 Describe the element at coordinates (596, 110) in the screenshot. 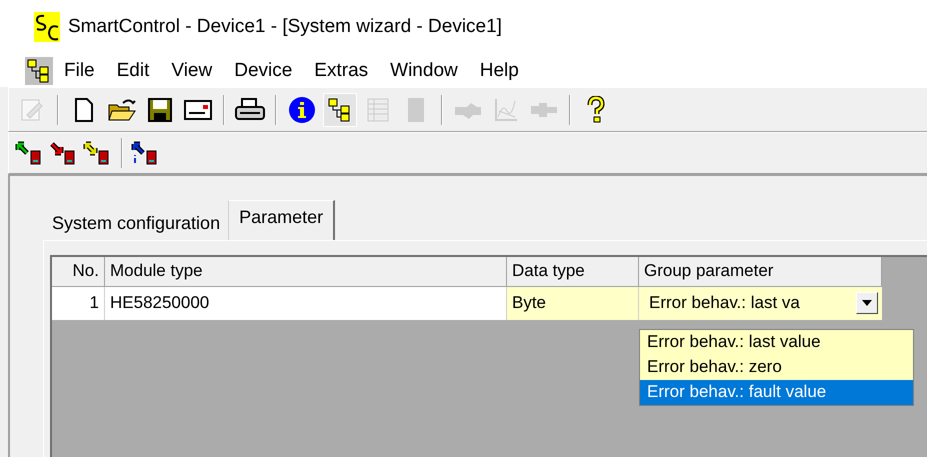

I see `help-icon` at that location.